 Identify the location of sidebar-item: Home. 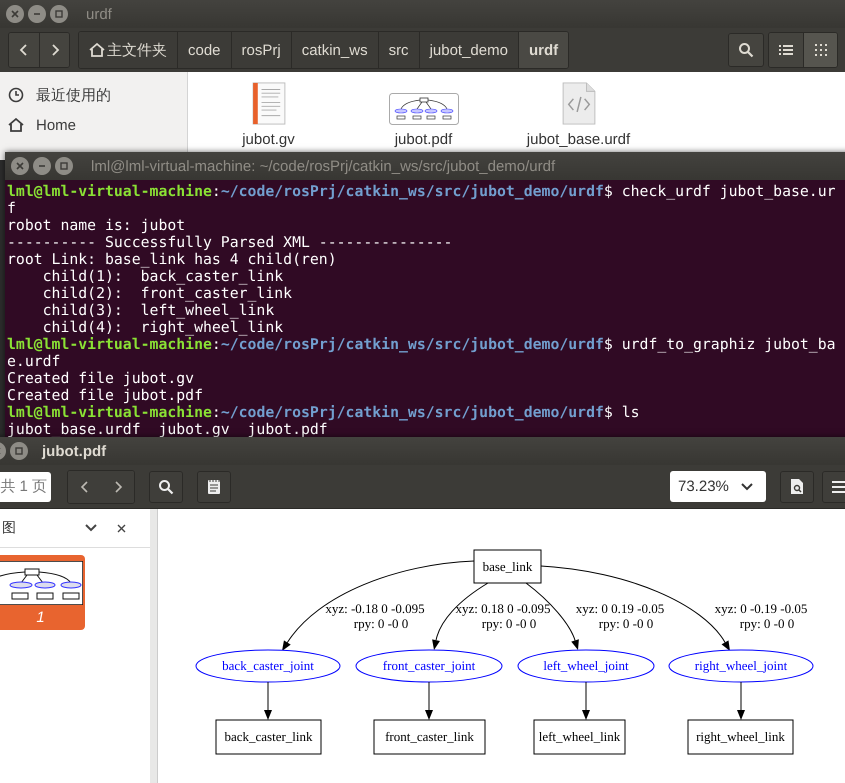
(56, 125).